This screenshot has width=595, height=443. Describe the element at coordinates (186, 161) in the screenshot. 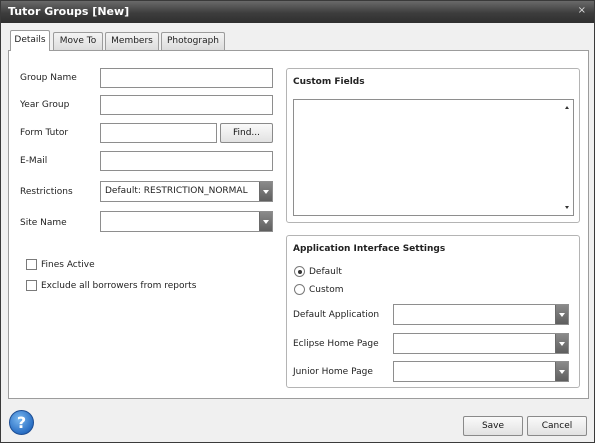

I see `email-input` at that location.